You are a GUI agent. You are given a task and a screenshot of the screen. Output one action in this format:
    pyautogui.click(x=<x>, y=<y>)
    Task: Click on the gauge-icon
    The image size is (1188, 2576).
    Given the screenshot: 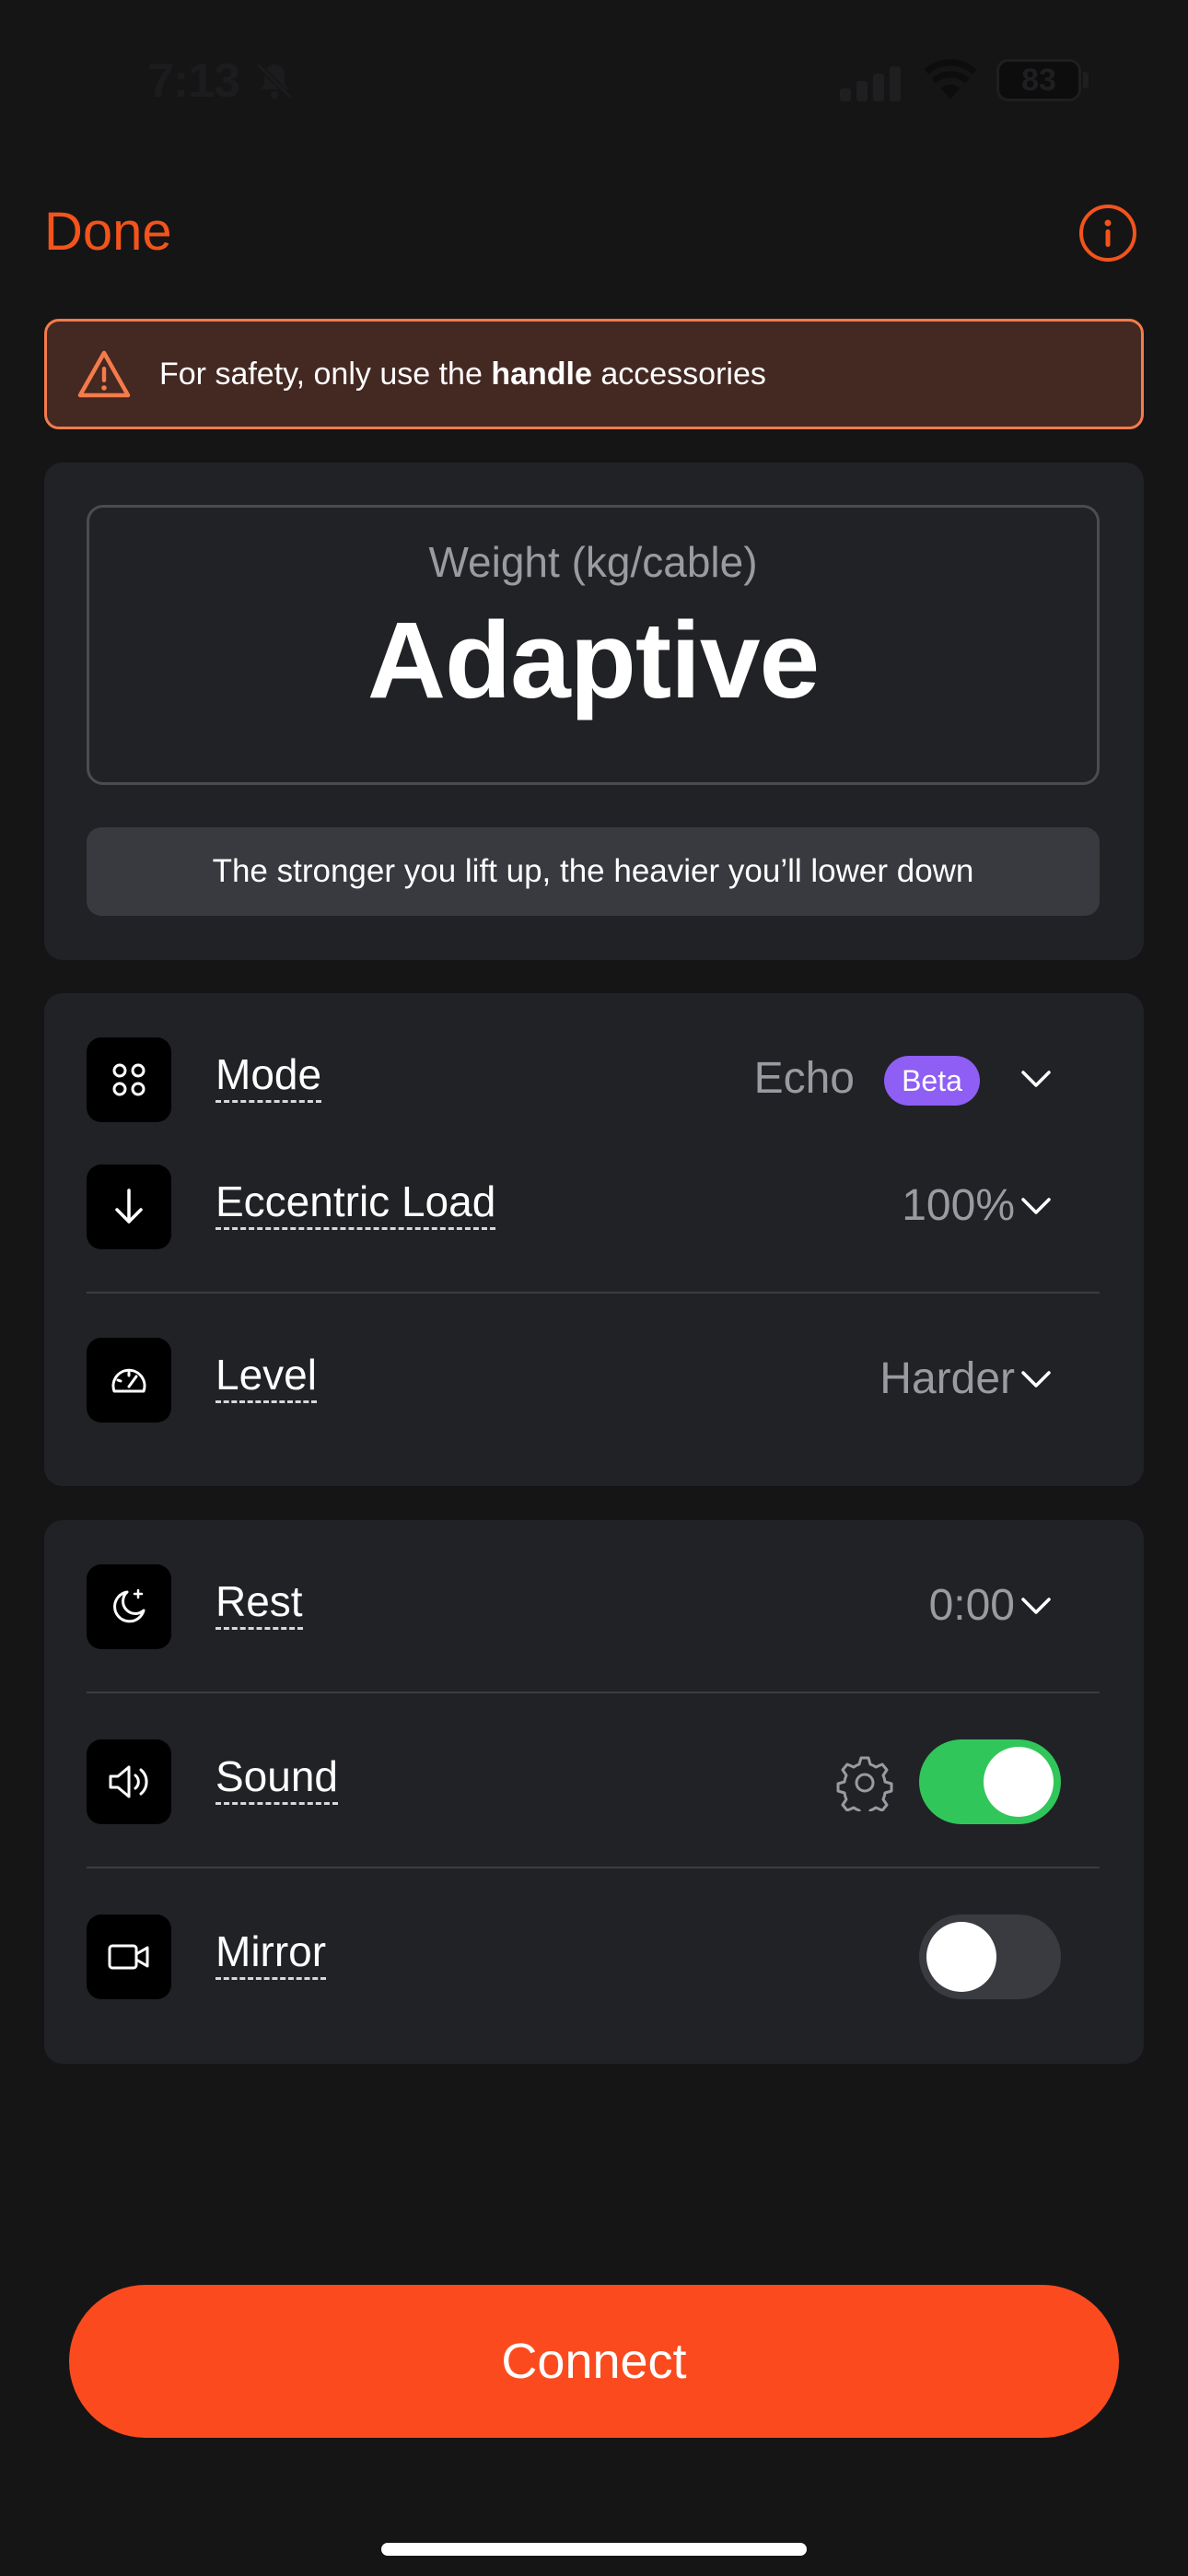 What is the action you would take?
    pyautogui.click(x=128, y=1381)
    